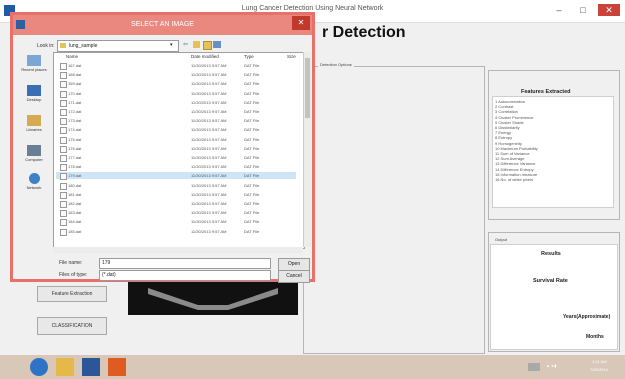 This screenshot has width=625, height=379. I want to click on tray-icons: ▲ ◂ ▮, so click(551, 365).